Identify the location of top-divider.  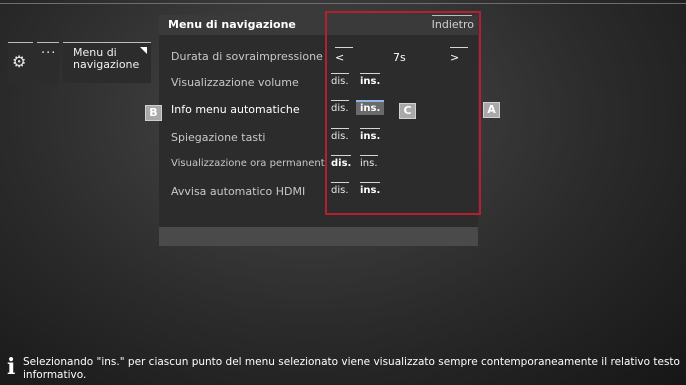
(343, 3).